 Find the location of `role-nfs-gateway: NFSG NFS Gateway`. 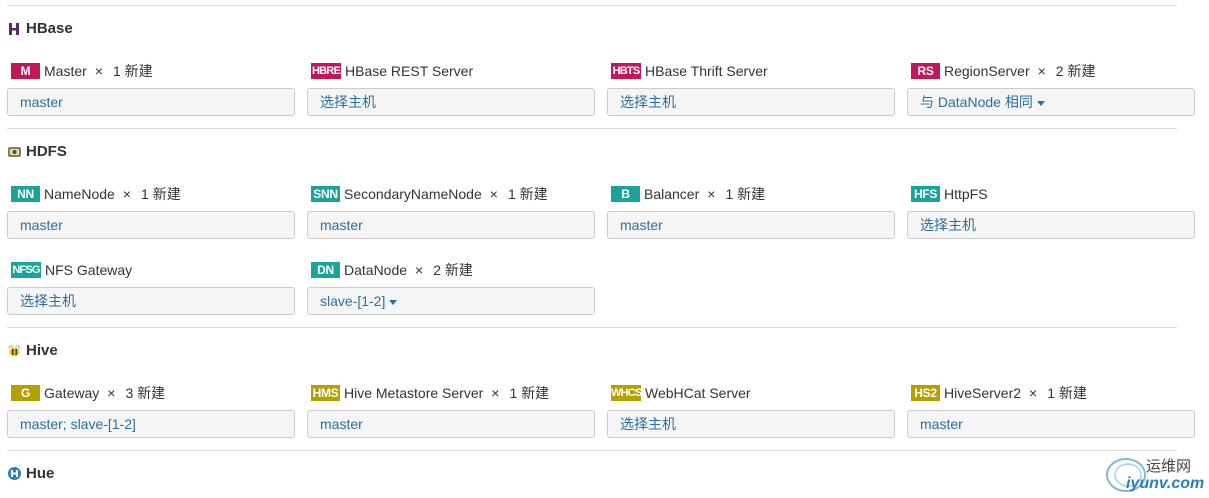

role-nfs-gateway: NFSG NFS Gateway is located at coordinates (75, 270).